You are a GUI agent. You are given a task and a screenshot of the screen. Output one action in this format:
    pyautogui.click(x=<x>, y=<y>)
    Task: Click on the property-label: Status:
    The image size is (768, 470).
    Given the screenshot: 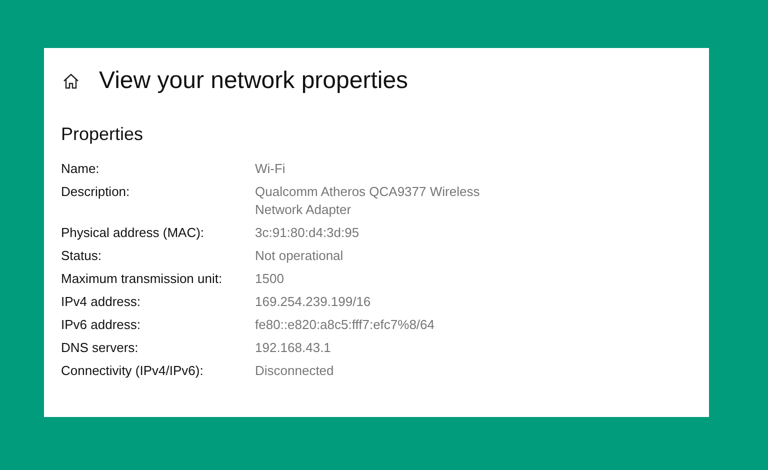 What is the action you would take?
    pyautogui.click(x=81, y=256)
    